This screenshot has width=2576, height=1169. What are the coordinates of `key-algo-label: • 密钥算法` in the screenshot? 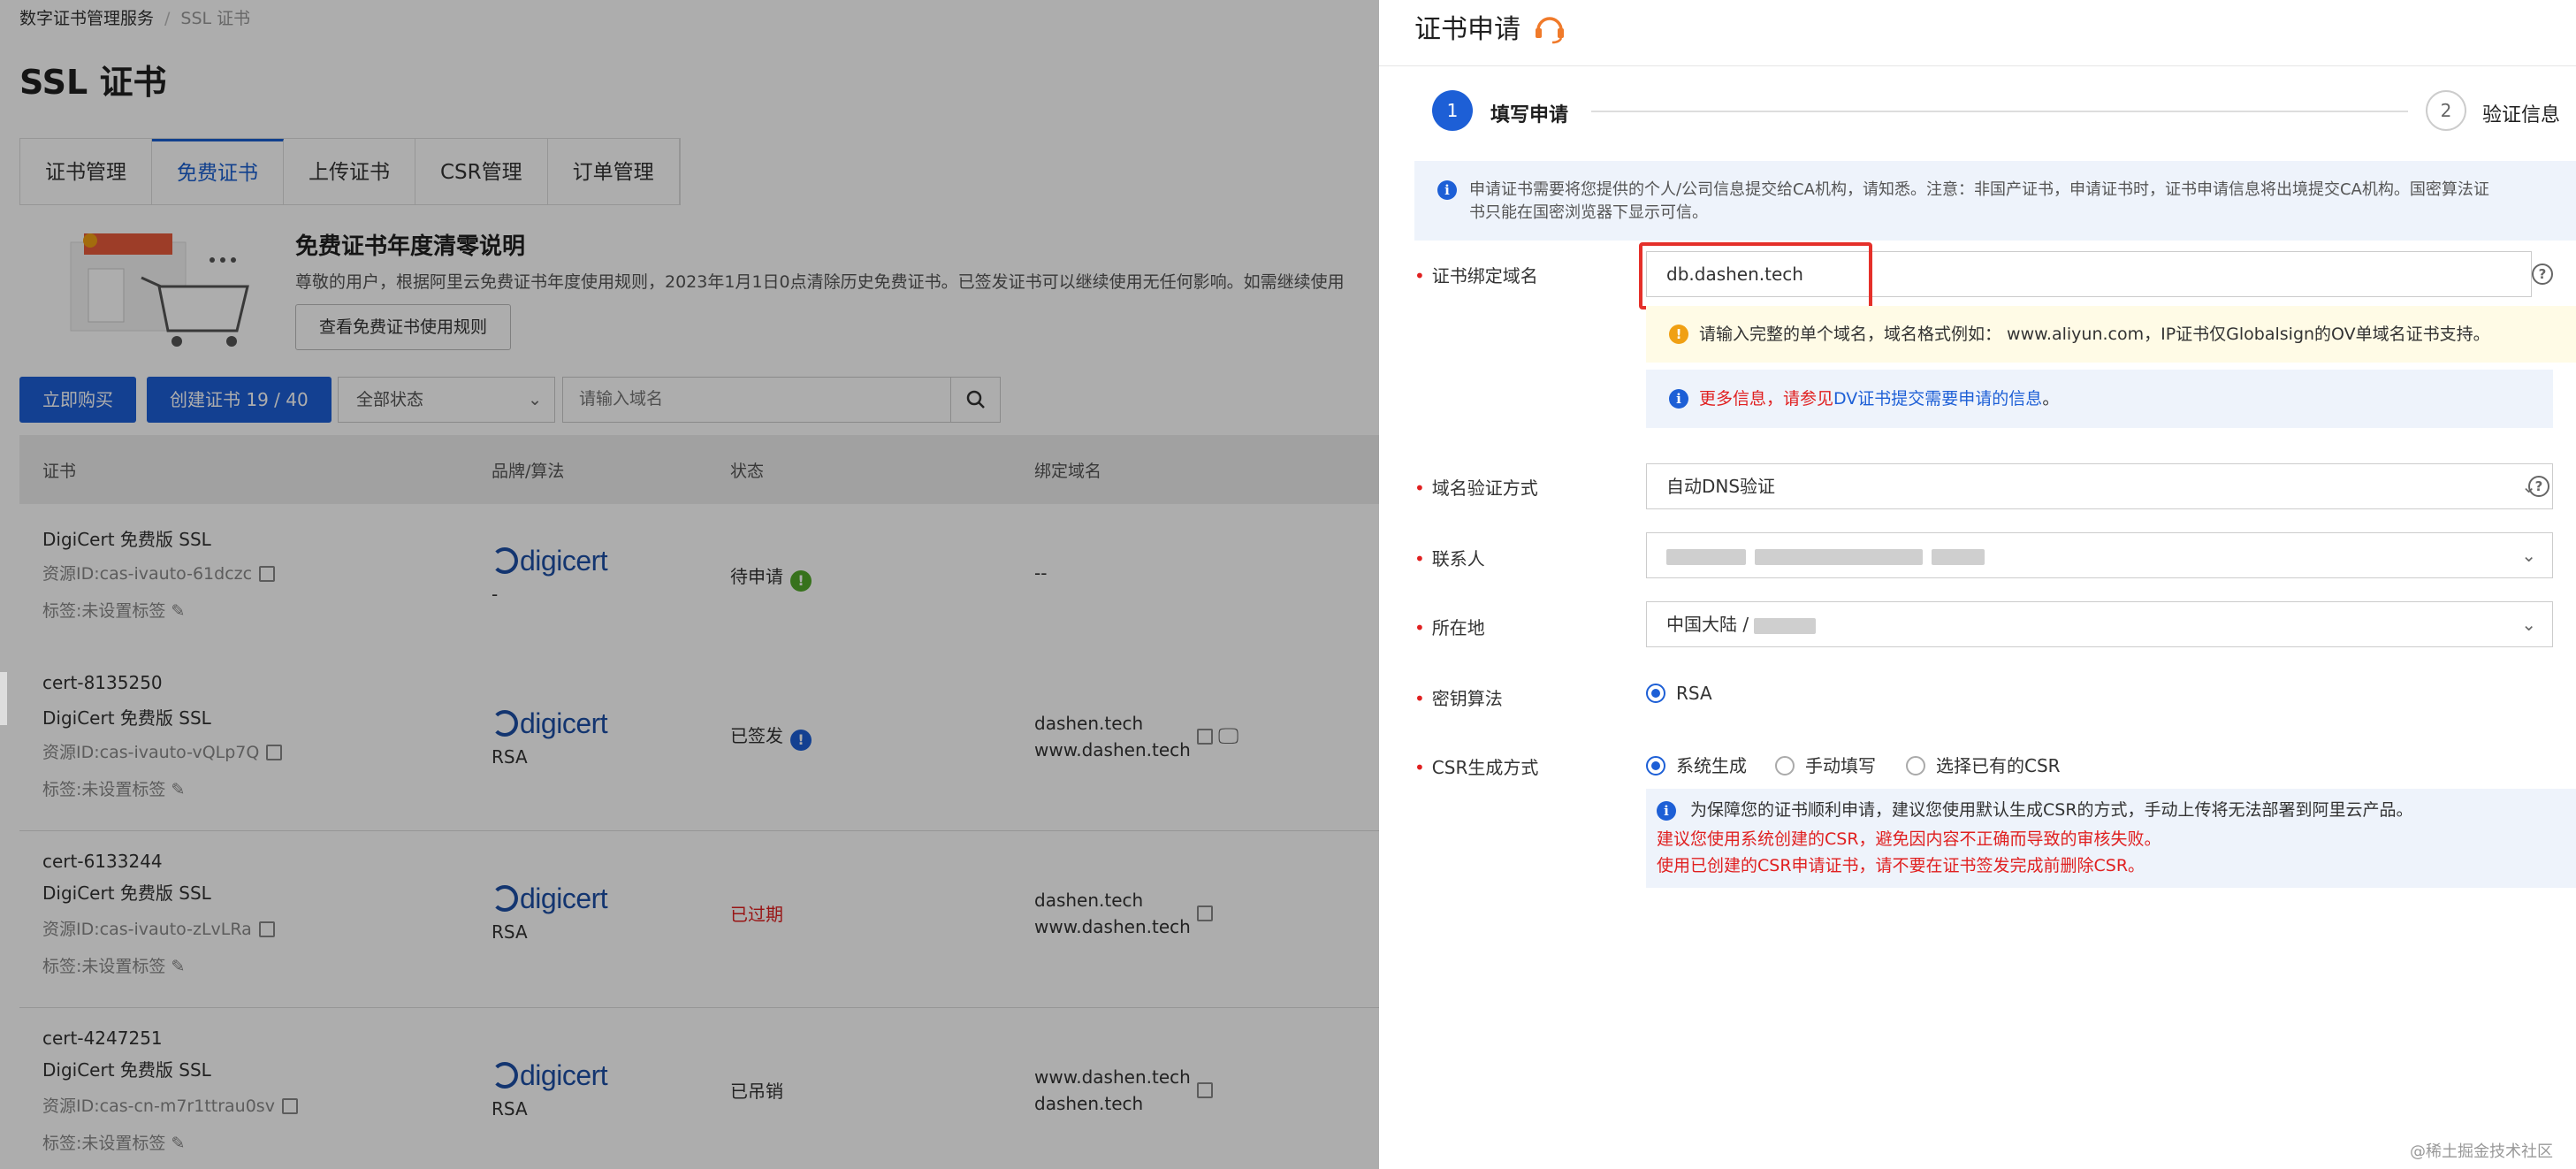 It's located at (1458, 698).